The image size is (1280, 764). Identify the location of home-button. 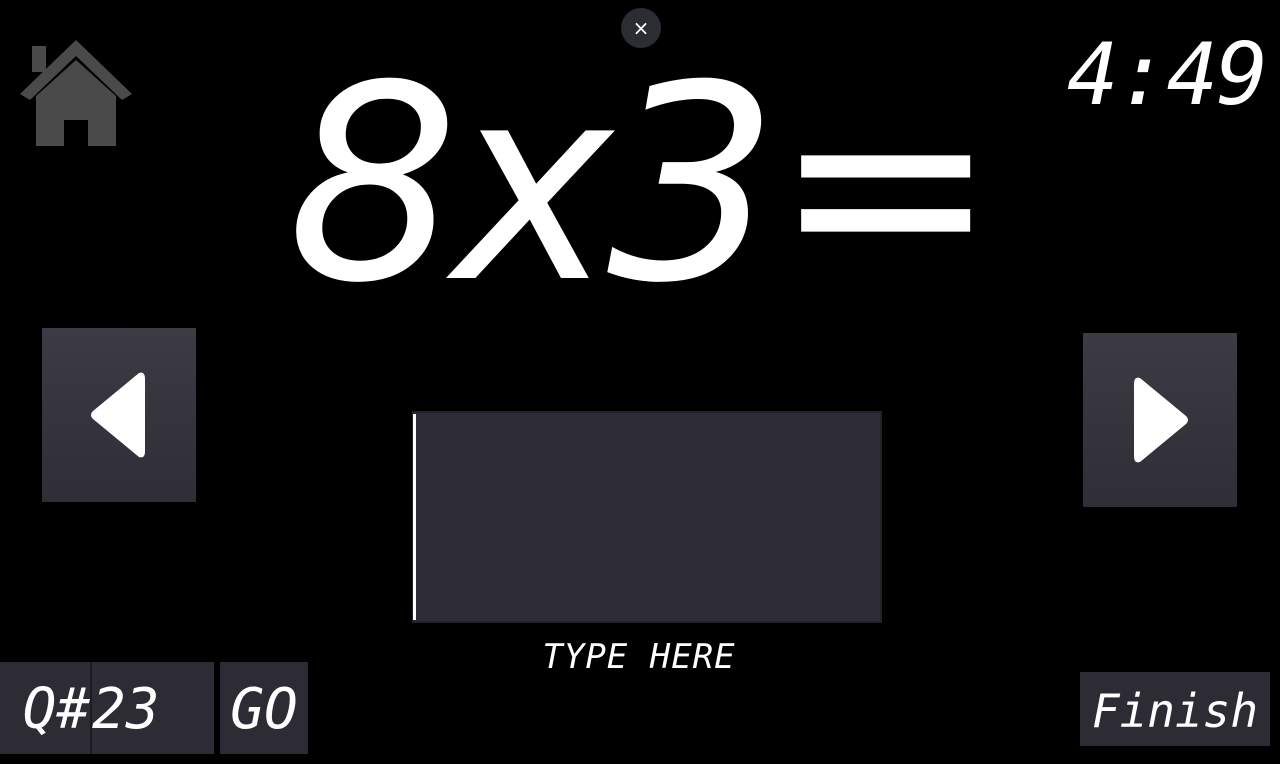
(76, 93).